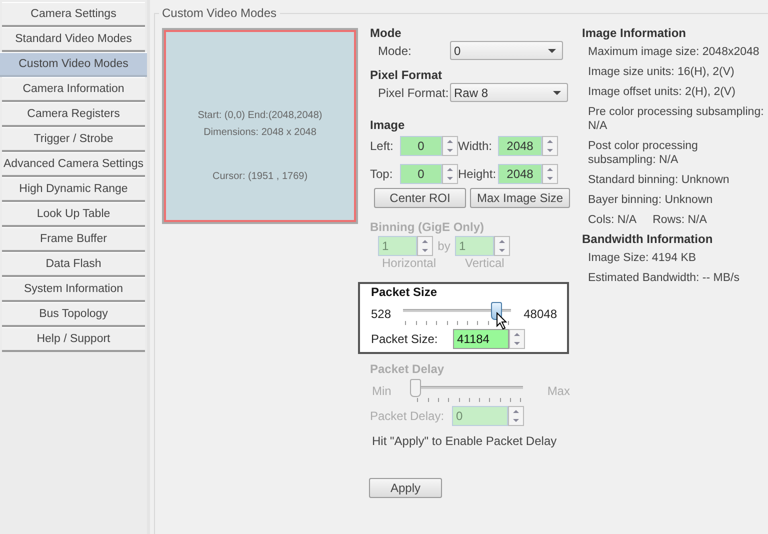 The image size is (768, 534). I want to click on info-text: Pre color processing subsampling: N/A, so click(676, 119).